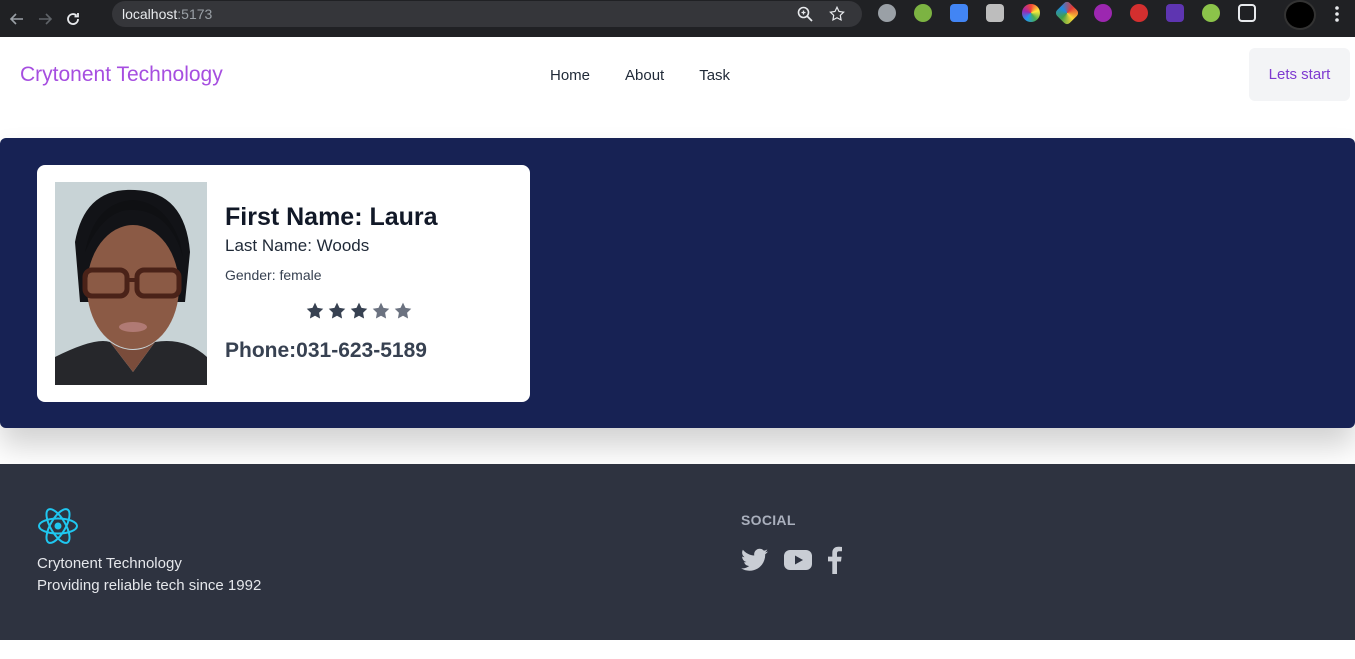  Describe the element at coordinates (1103, 13) in the screenshot. I see `purple-extension-icon` at that location.